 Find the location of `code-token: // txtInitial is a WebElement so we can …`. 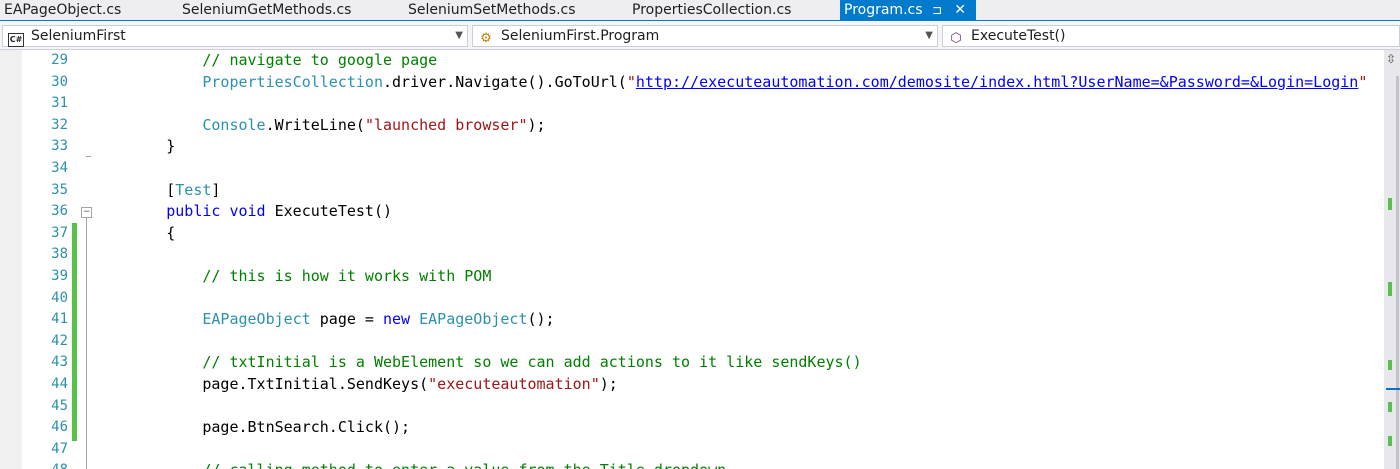

code-token: // txtInitial is a WebElement so we can … is located at coordinates (532, 362).